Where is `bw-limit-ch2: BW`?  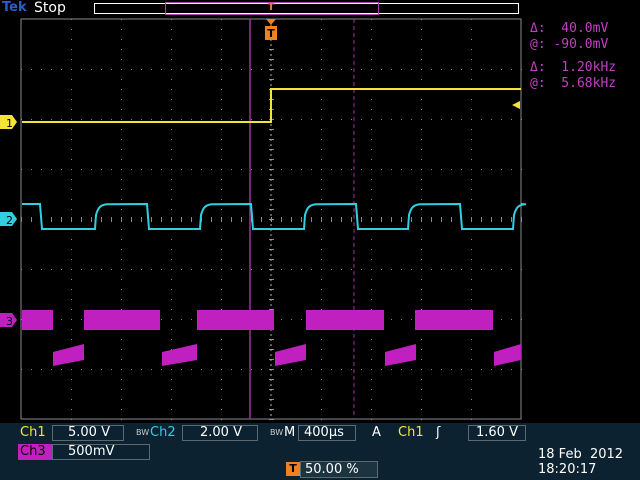 bw-limit-ch2: BW is located at coordinates (277, 432).